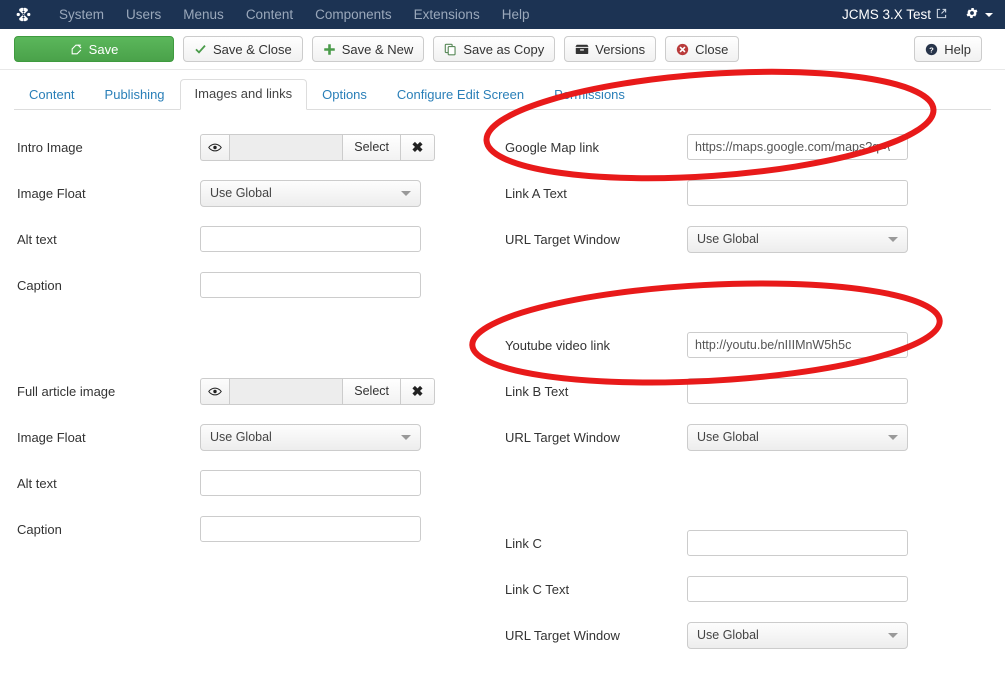  I want to click on tab-configure-edit-screen: Configure Edit Screen, so click(460, 95).